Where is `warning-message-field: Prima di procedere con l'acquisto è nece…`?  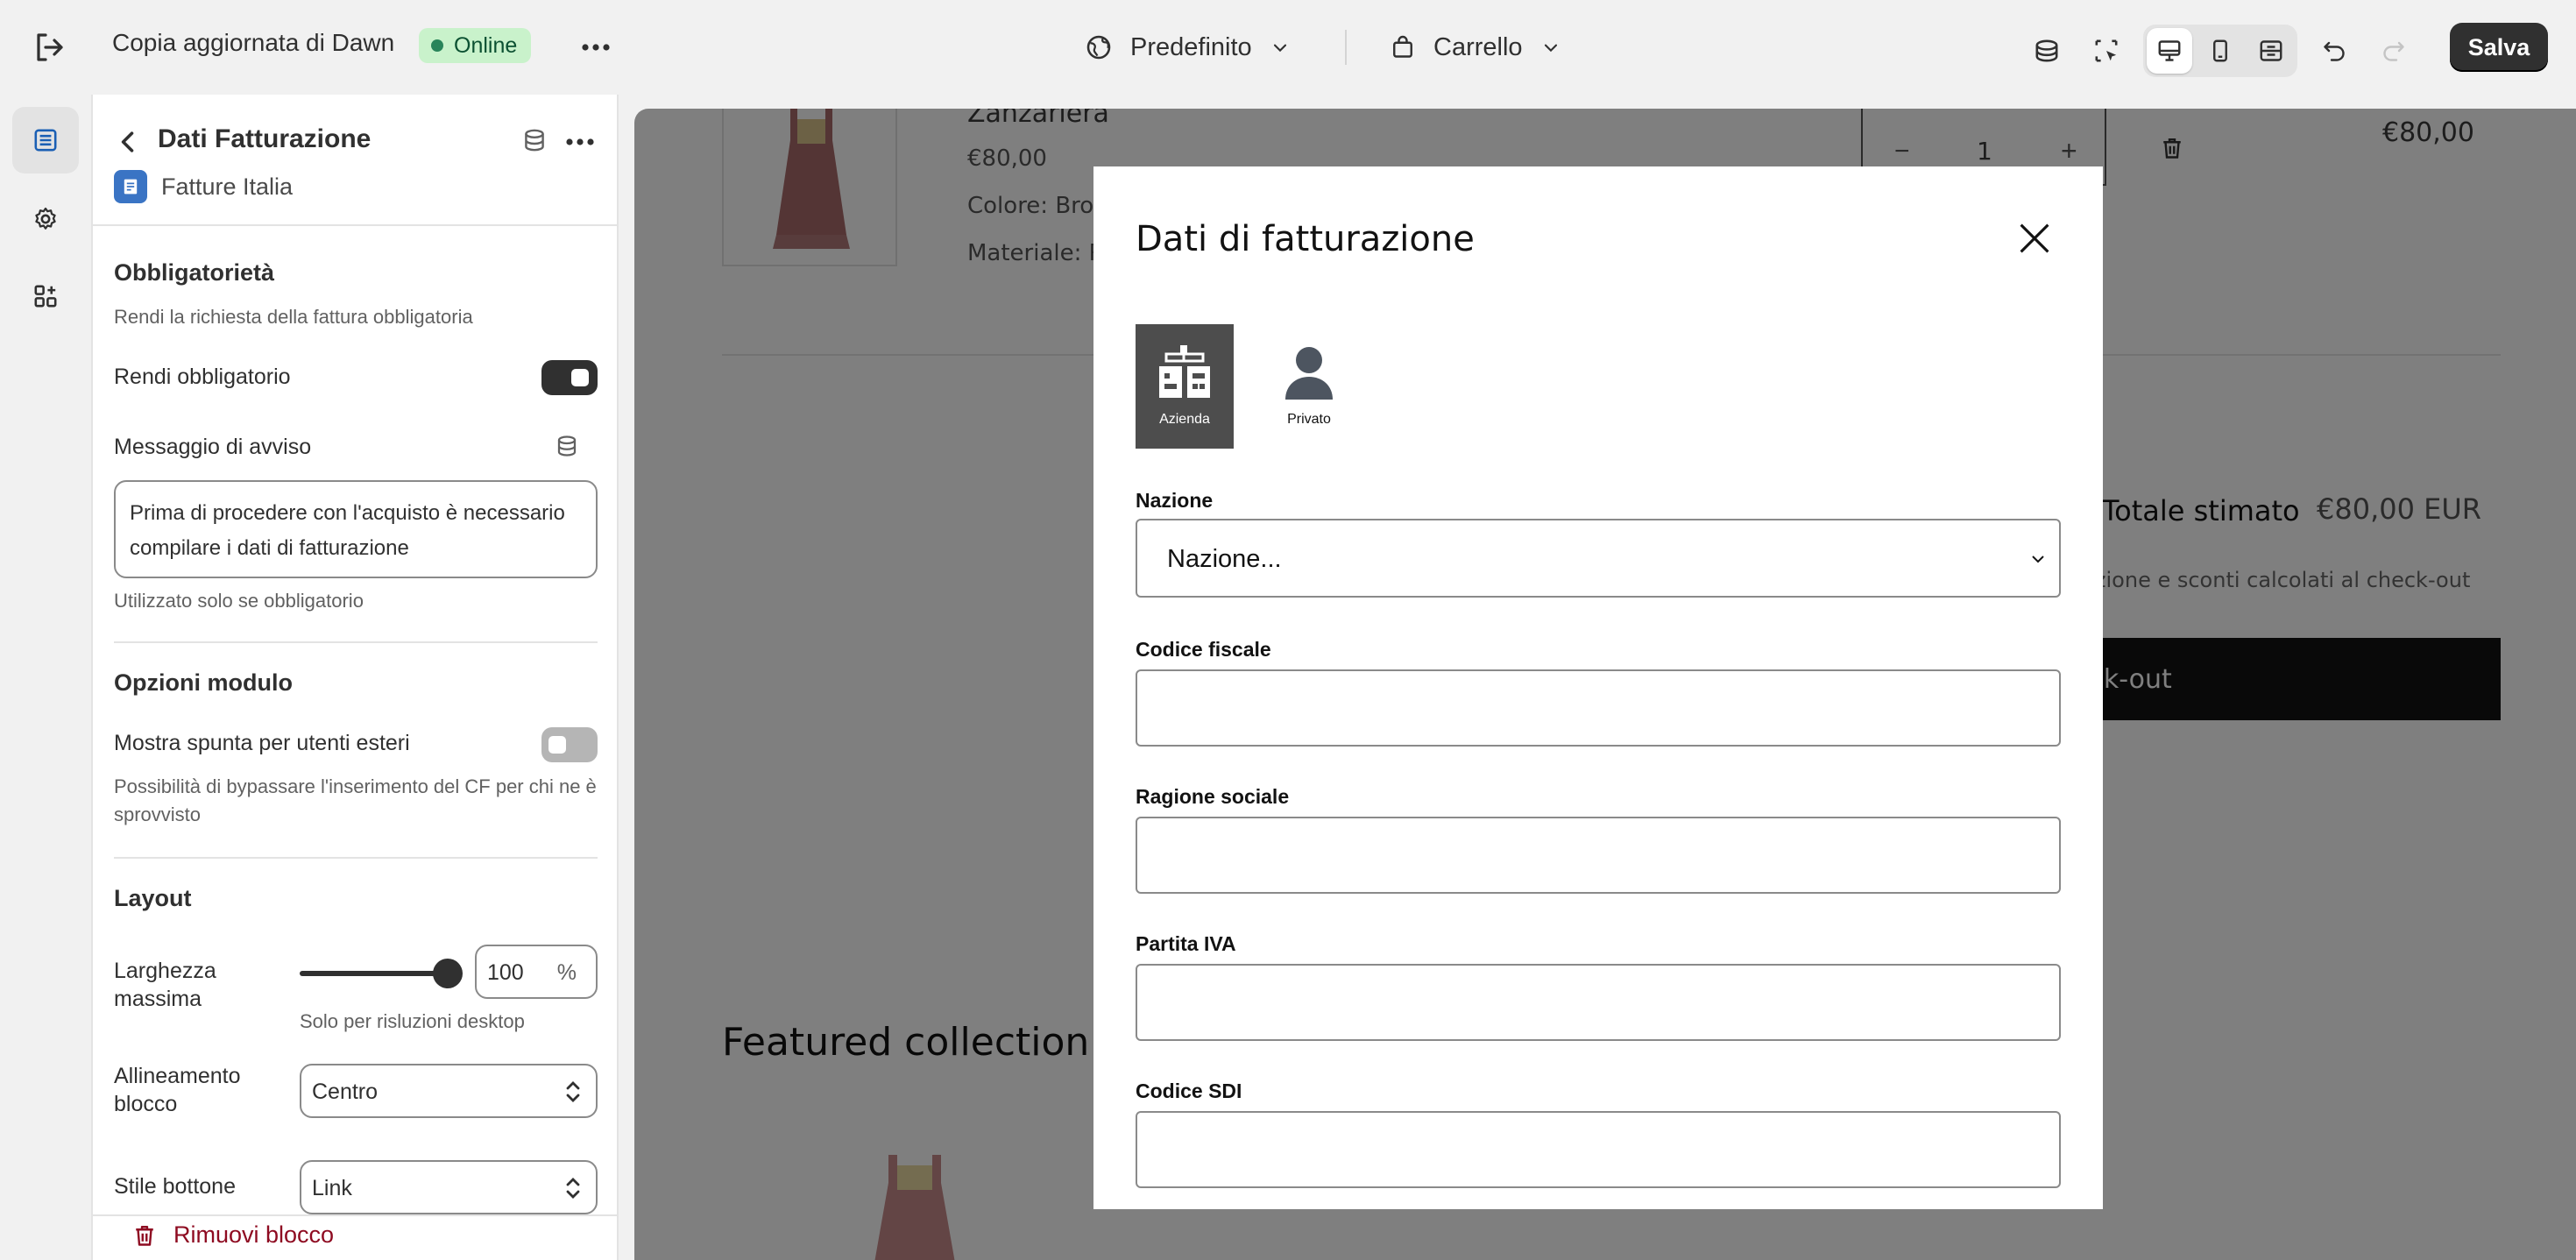 warning-message-field: Prima di procedere con l'acquisto è nece… is located at coordinates (356, 529).